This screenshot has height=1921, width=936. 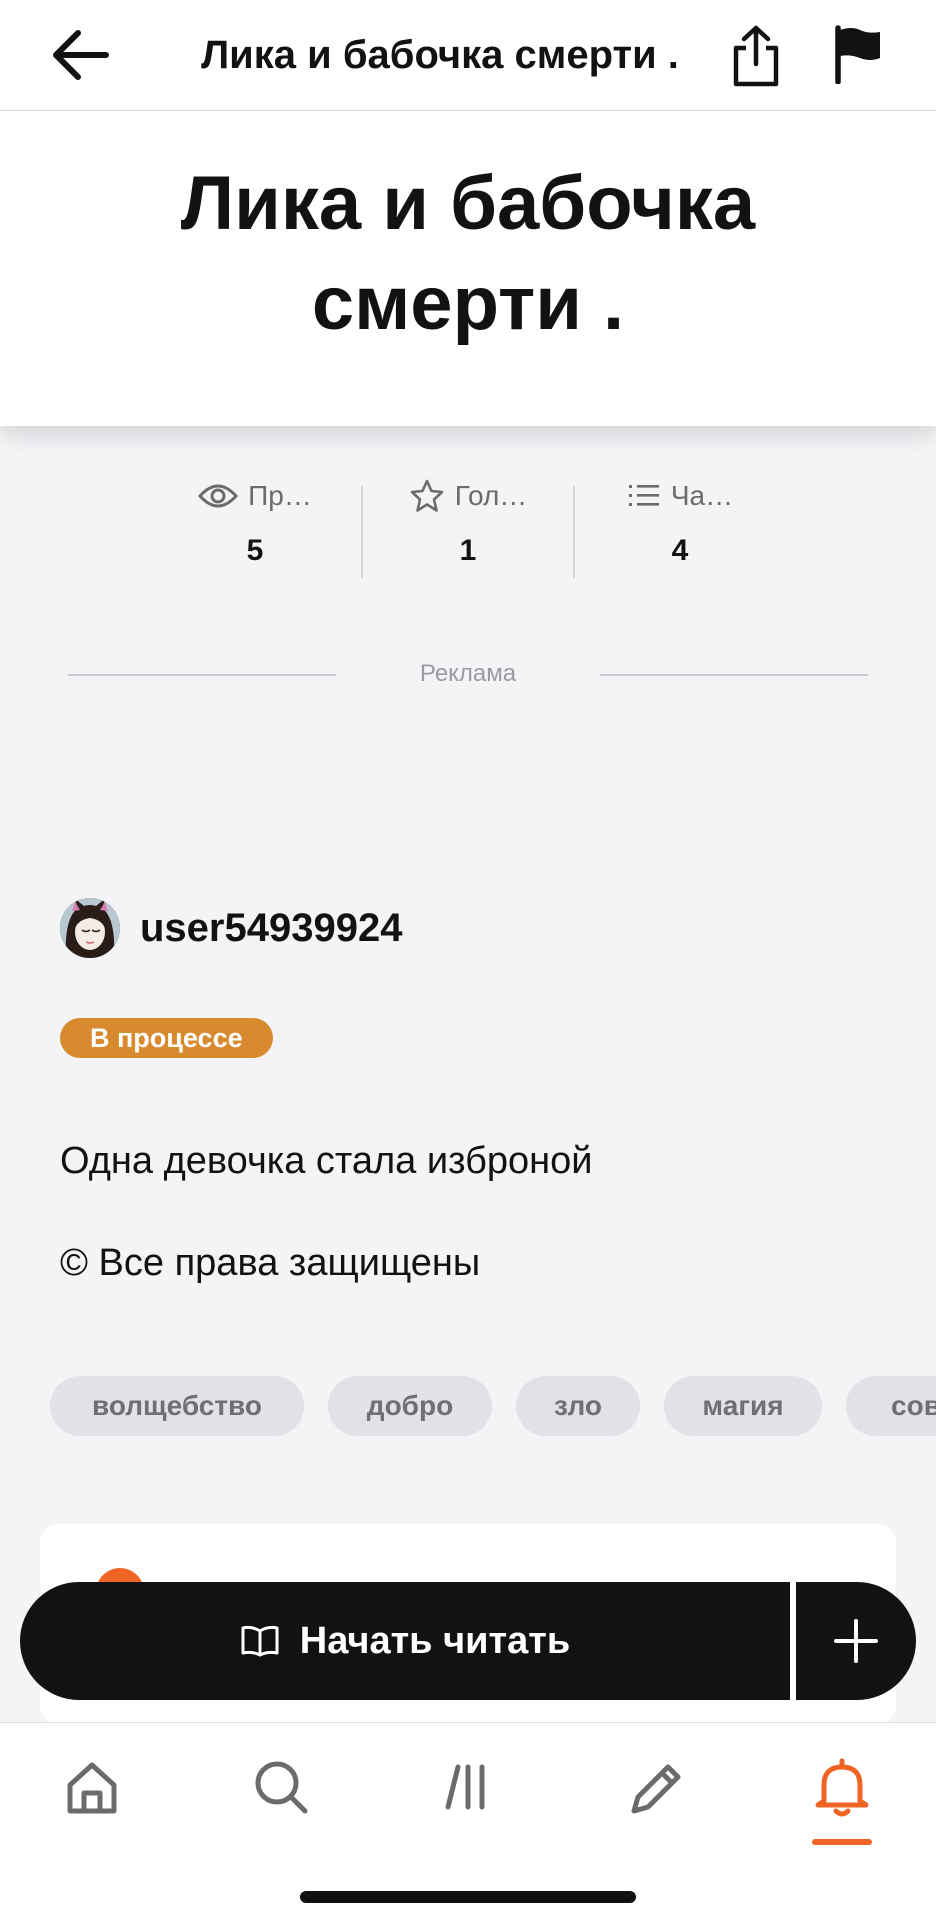 I want to click on arrow-left-icon, so click(x=81, y=55).